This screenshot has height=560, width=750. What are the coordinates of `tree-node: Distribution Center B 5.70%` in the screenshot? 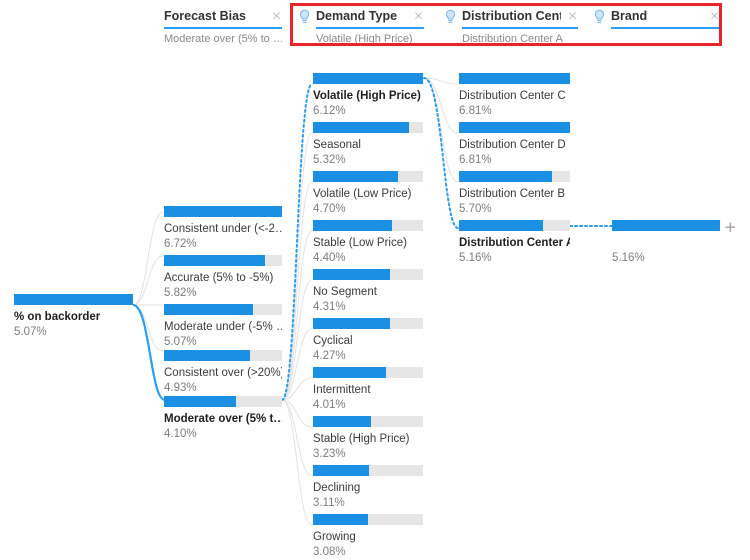 It's located at (514, 193).